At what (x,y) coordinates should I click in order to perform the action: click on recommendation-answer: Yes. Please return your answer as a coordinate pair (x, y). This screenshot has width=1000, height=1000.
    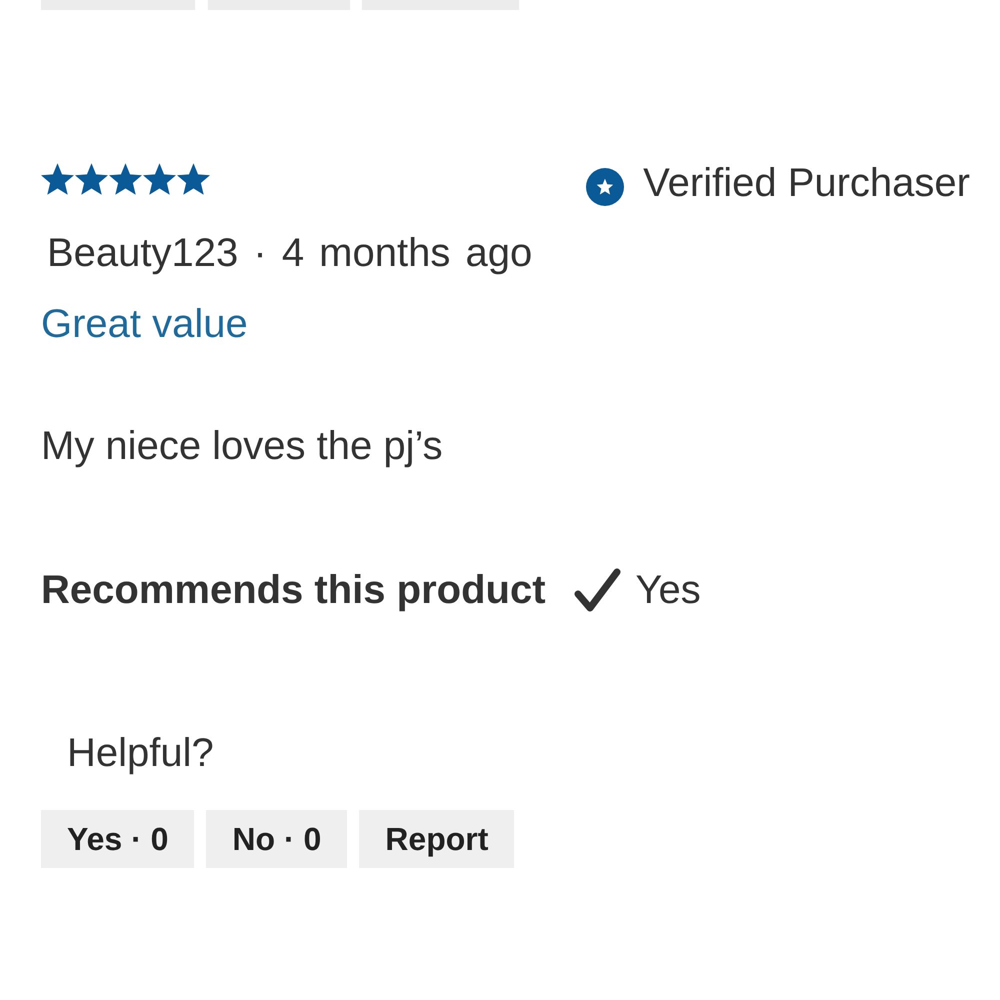
    Looking at the image, I should click on (668, 590).